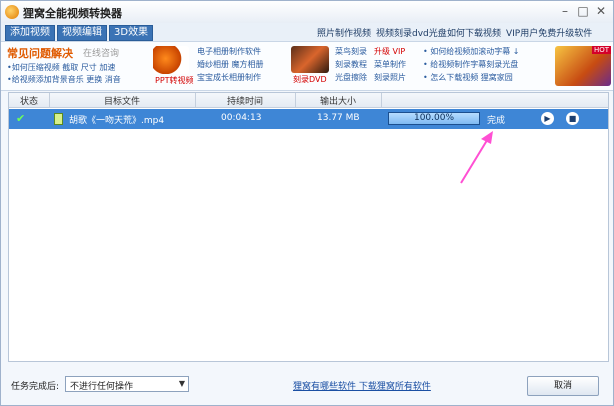  What do you see at coordinates (174, 80) in the screenshot?
I see `ppt-to-video-label: PPT转视频` at bounding box center [174, 80].